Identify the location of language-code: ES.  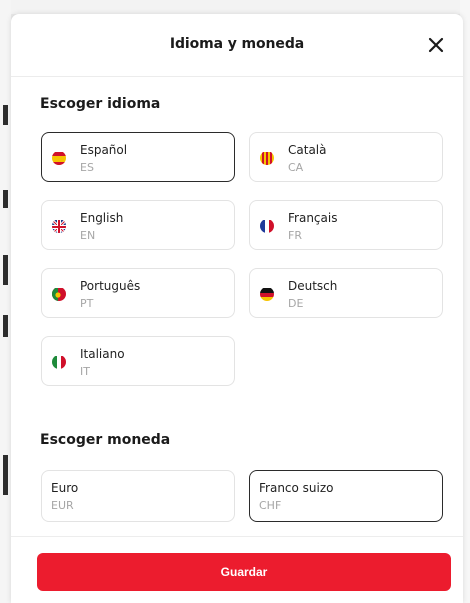
(87, 167).